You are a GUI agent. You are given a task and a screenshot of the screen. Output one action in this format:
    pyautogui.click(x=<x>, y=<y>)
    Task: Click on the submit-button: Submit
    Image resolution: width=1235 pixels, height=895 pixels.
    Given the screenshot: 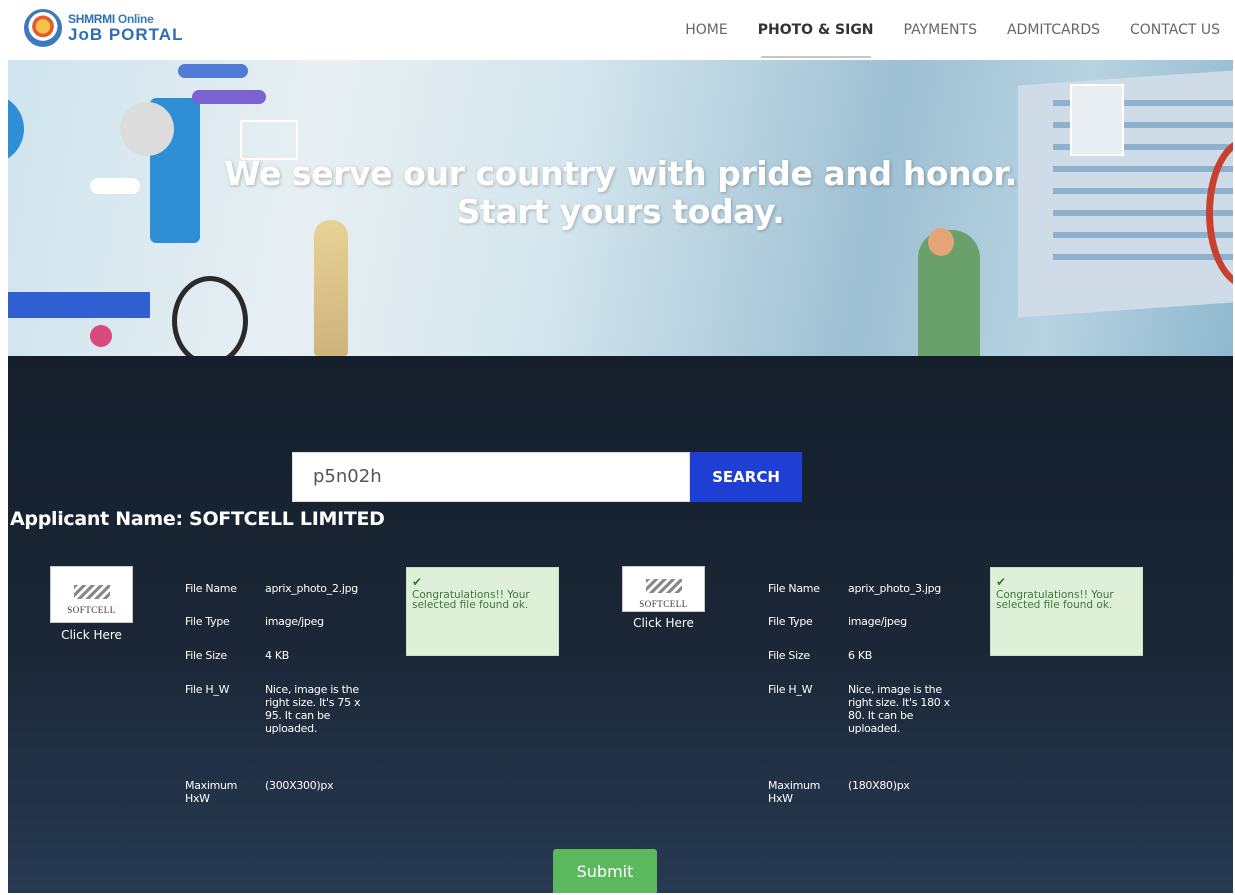 What is the action you would take?
    pyautogui.click(x=605, y=871)
    